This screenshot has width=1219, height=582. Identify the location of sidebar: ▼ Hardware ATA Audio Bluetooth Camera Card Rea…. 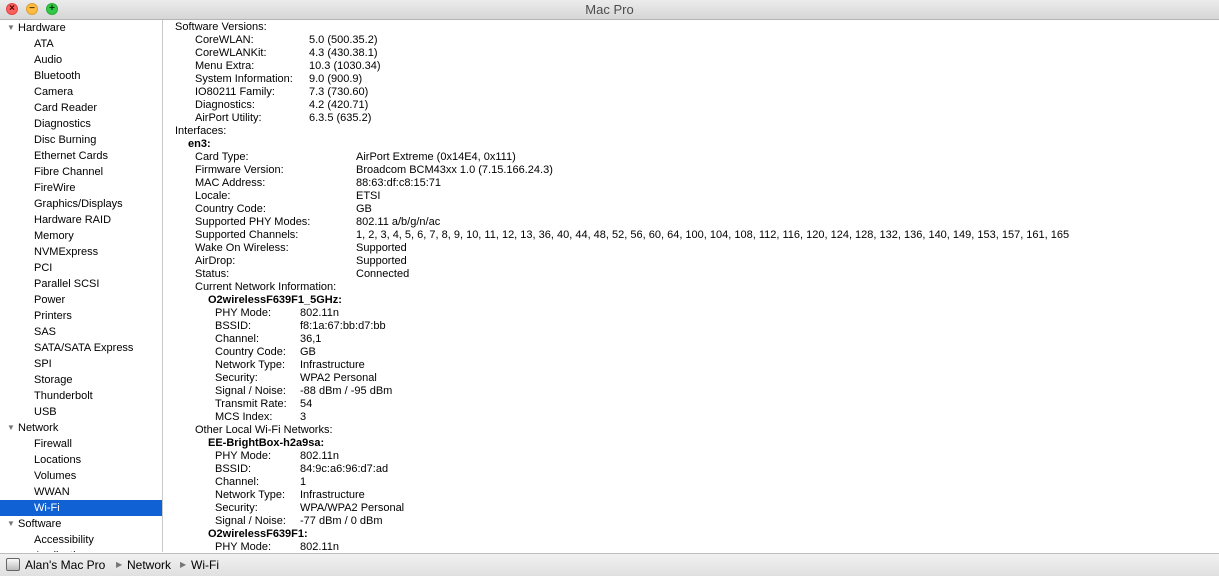
(81, 286).